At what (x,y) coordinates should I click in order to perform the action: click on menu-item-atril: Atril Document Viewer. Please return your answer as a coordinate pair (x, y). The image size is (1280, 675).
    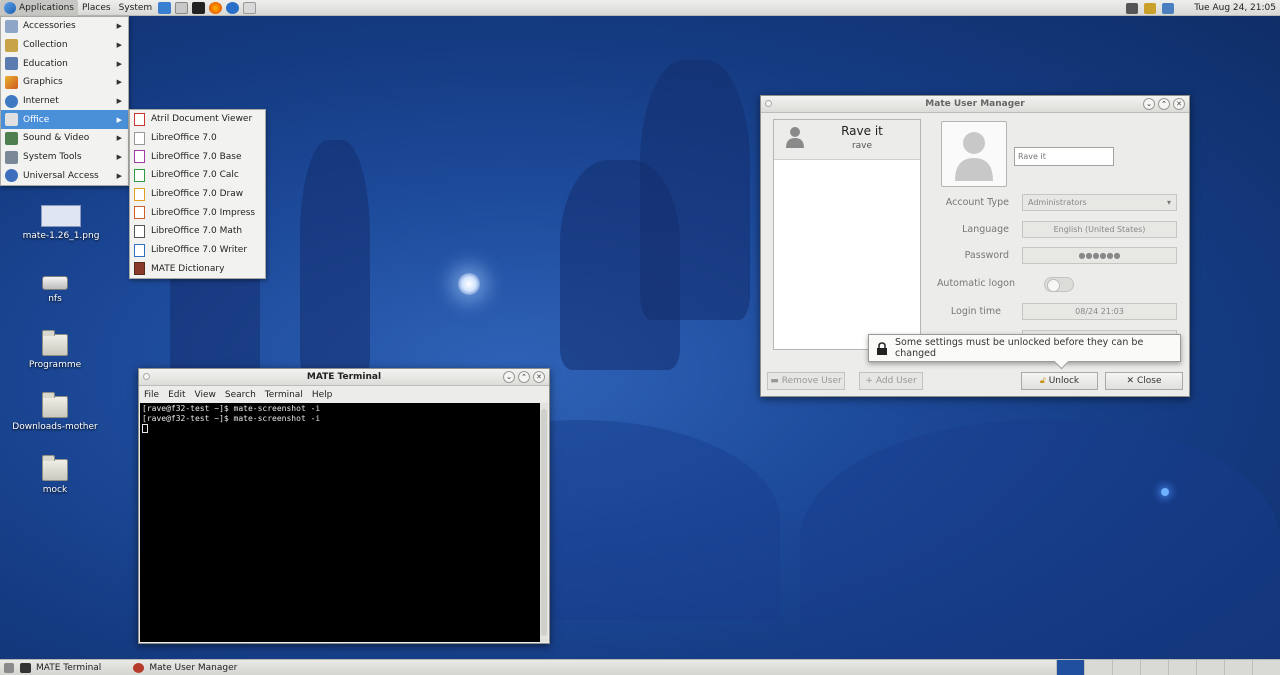
    Looking at the image, I should click on (197, 119).